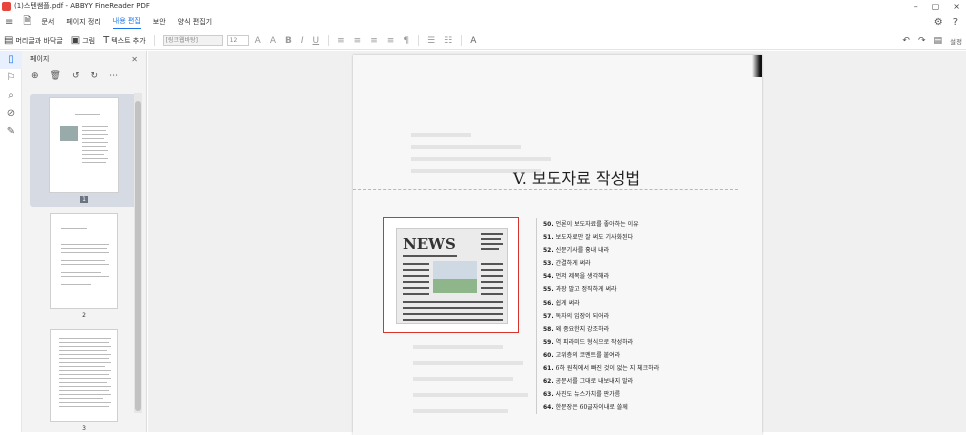 The height and width of the screenshot is (435, 966). What do you see at coordinates (11, 241) in the screenshot?
I see `left-sidebar-strip: ▯ ⚐ ⌕ ⊘ ✎` at bounding box center [11, 241].